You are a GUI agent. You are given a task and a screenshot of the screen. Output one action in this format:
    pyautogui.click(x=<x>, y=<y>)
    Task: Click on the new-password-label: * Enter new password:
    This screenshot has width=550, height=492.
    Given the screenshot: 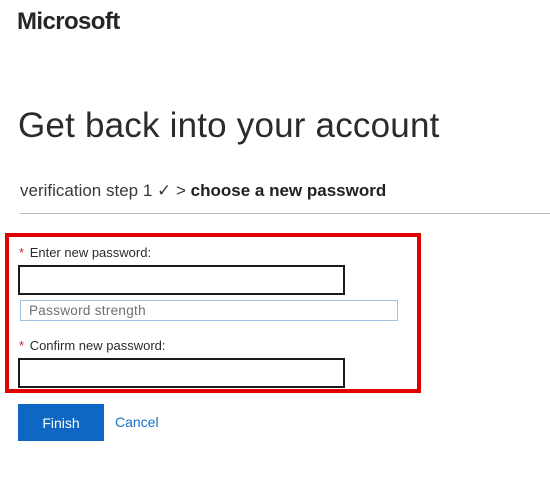 What is the action you would take?
    pyautogui.click(x=85, y=252)
    